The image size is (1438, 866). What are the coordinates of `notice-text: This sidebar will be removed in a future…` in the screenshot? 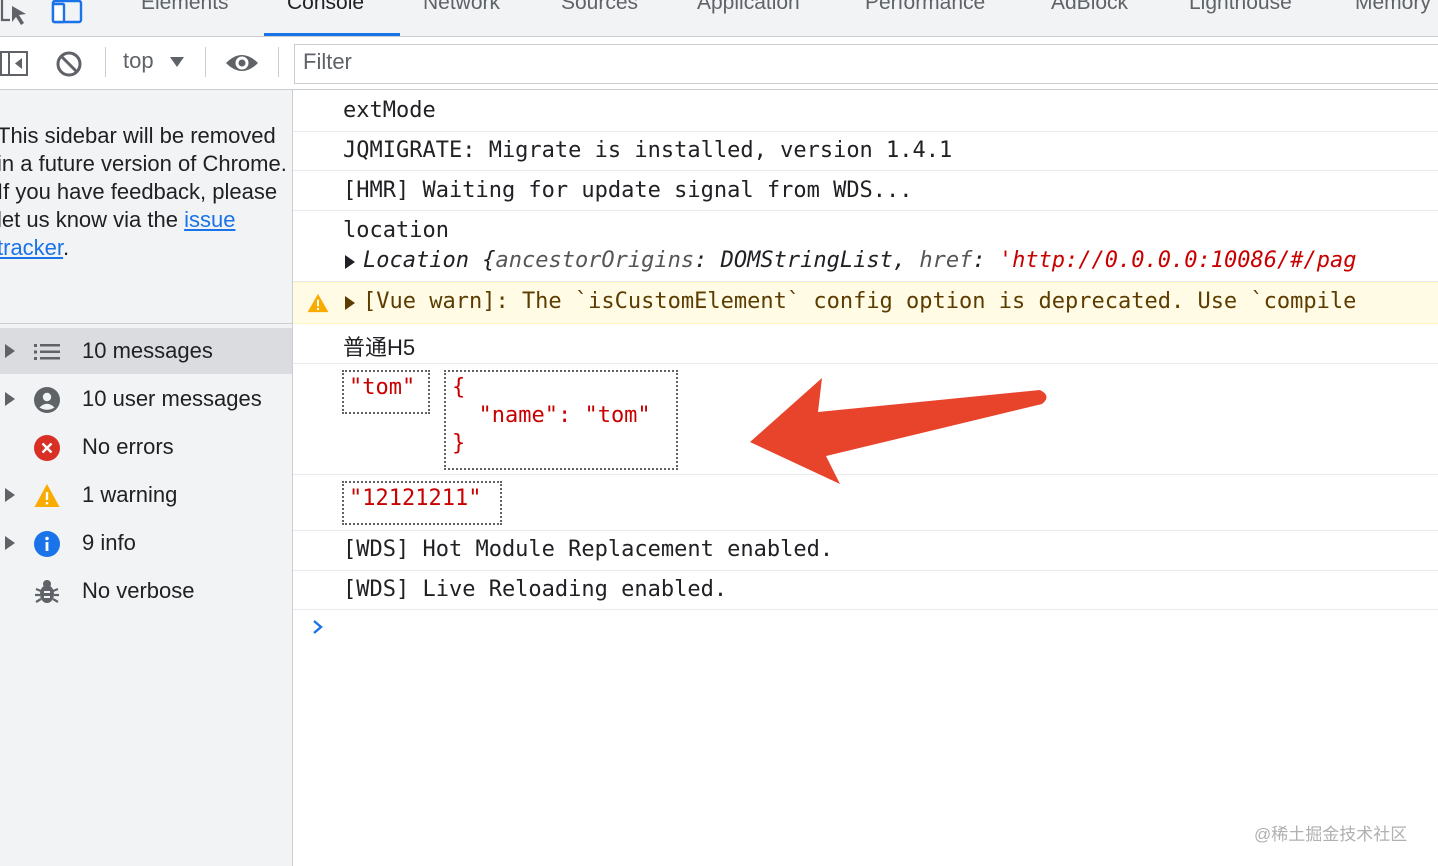 It's located at (143, 177).